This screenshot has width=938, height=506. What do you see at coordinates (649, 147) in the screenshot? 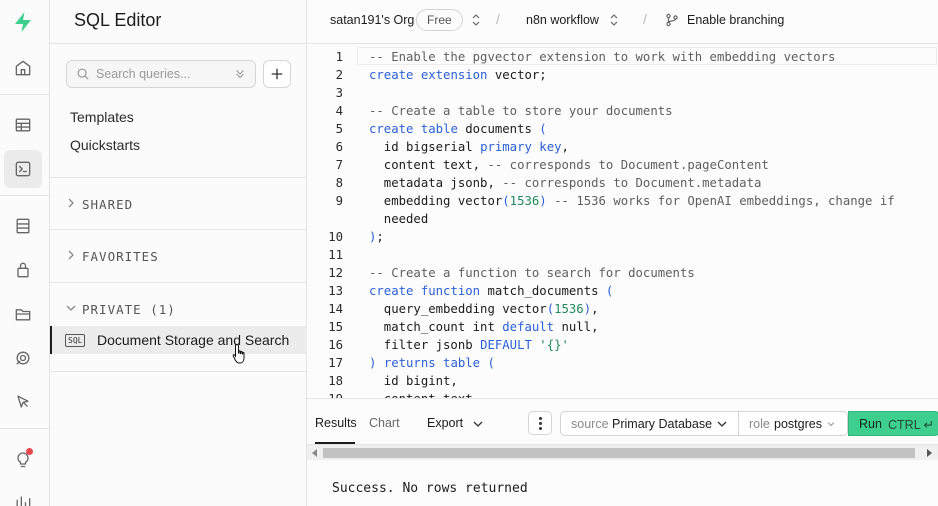
I see `code-line: id bigserial primary key,` at bounding box center [649, 147].